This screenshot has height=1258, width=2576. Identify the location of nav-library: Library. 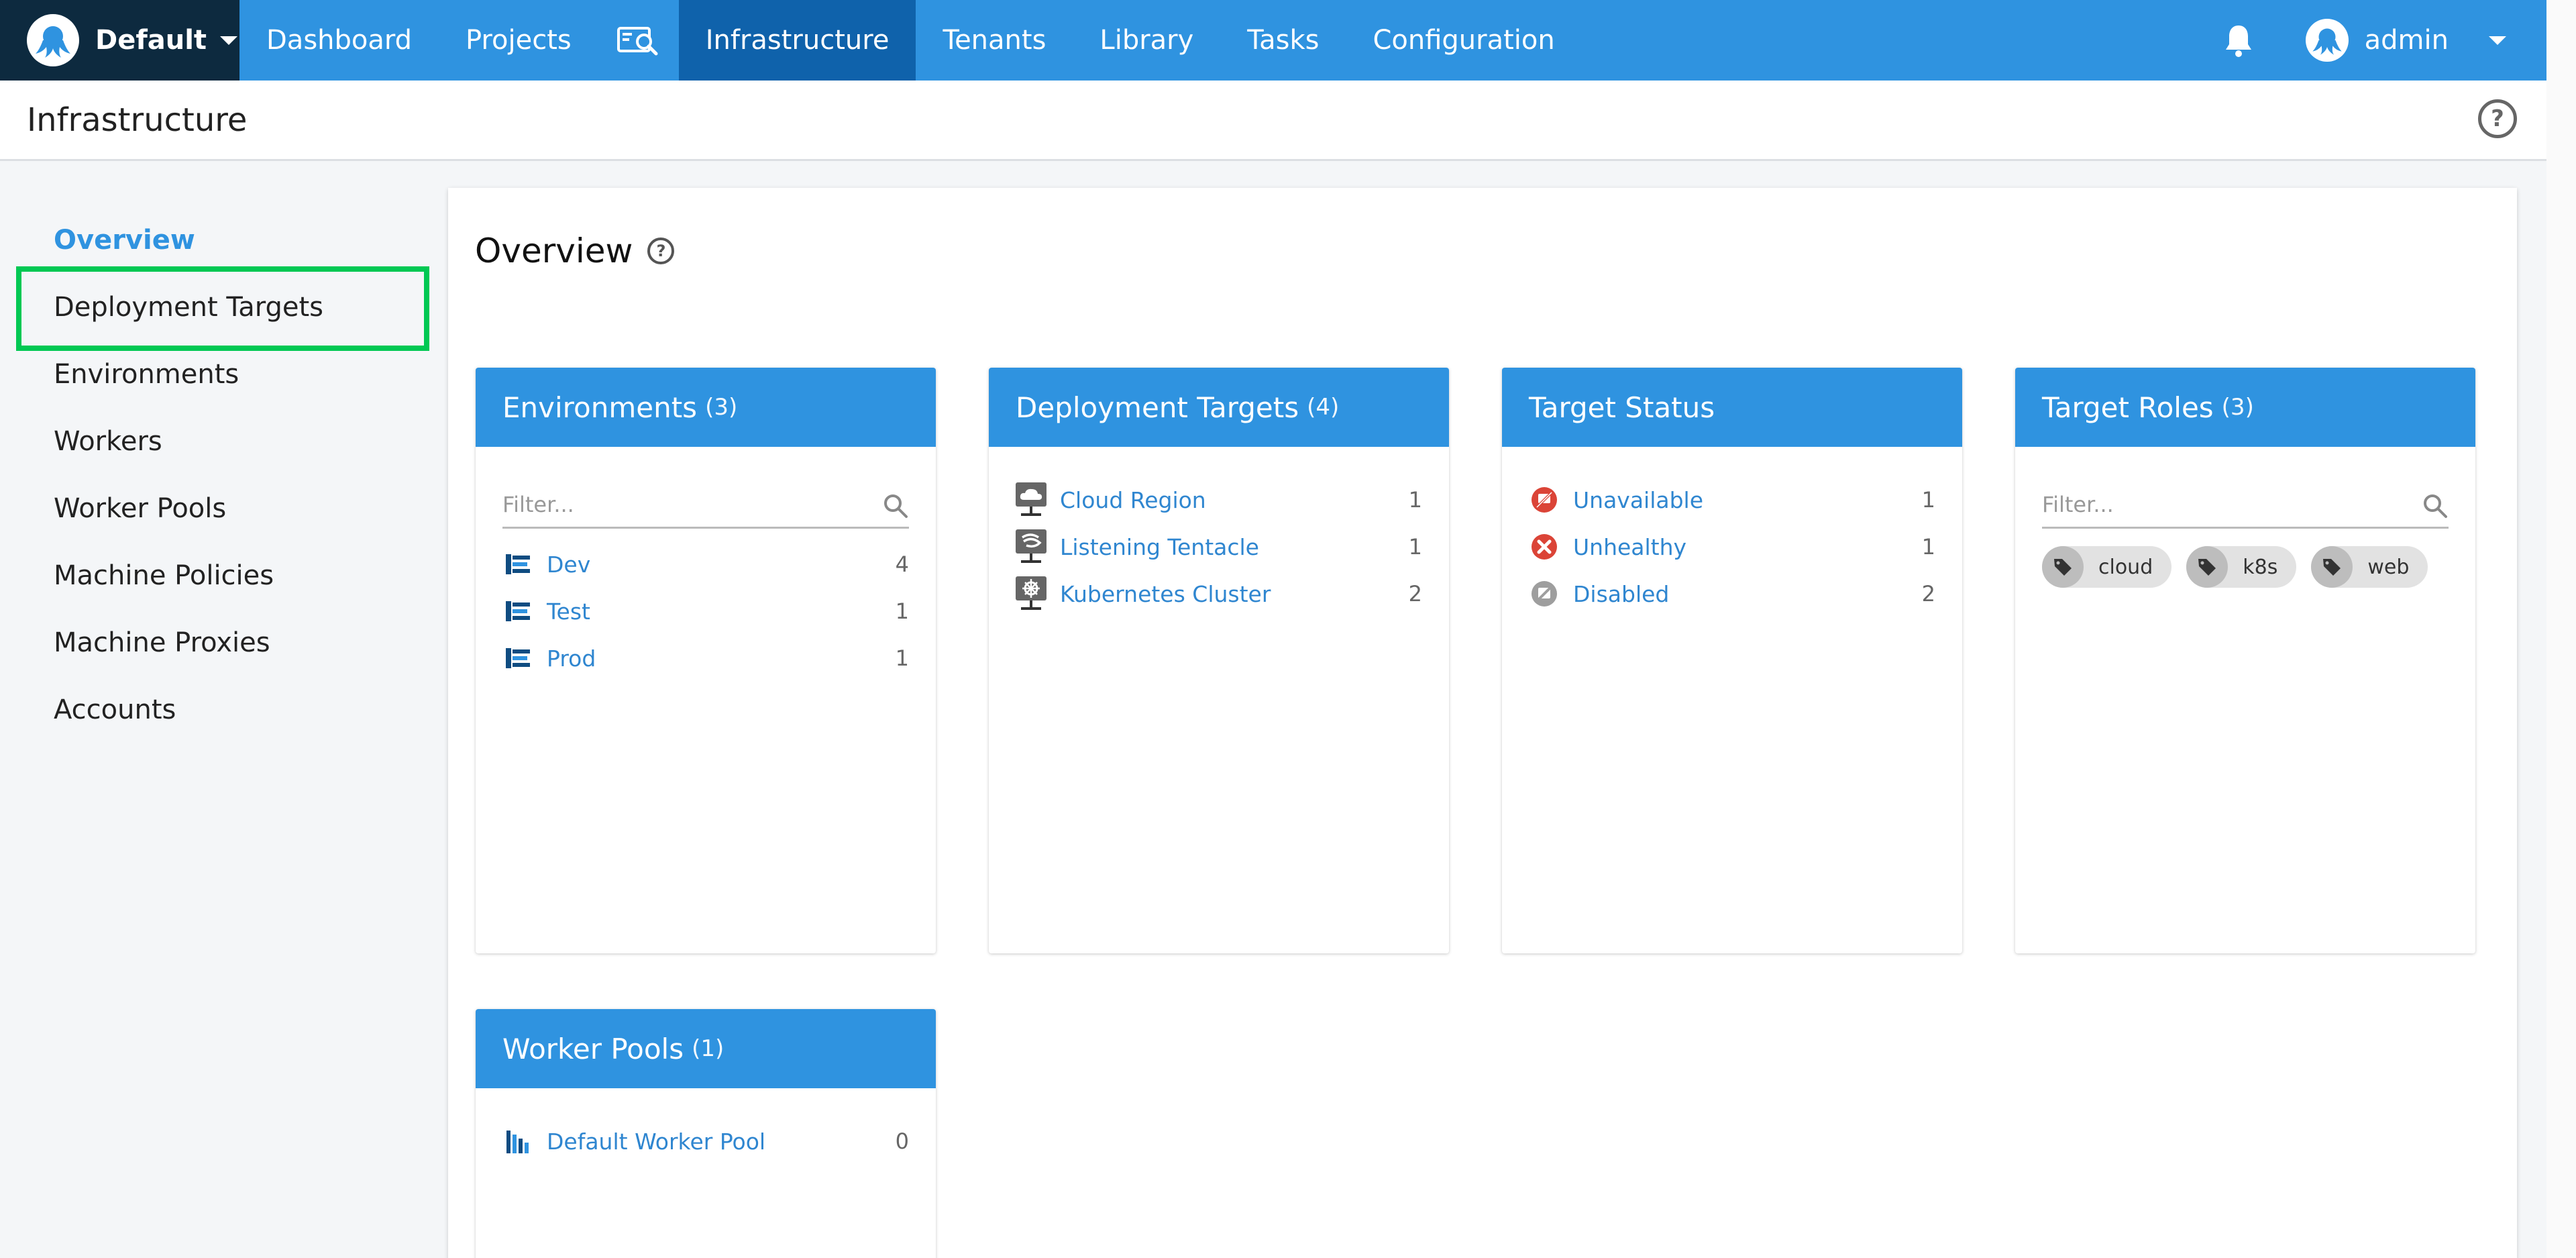
(1146, 40).